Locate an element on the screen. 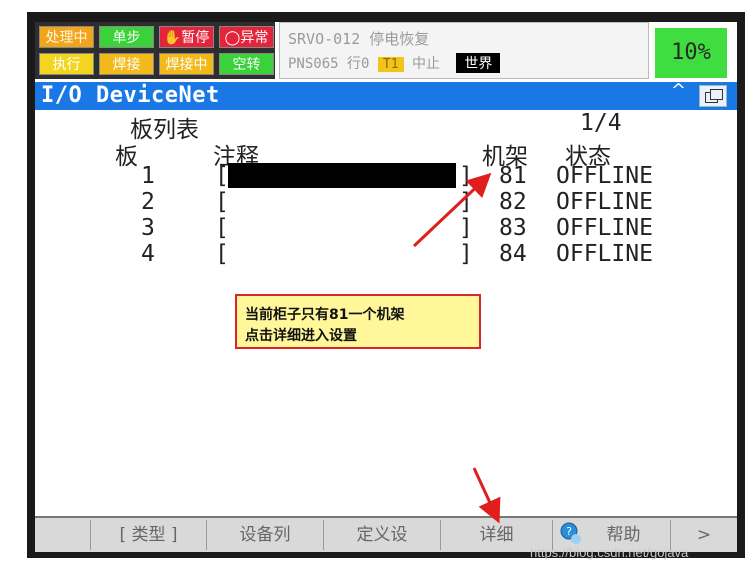 The width and height of the screenshot is (751, 574). arrow-to-detail is located at coordinates (486, 495).